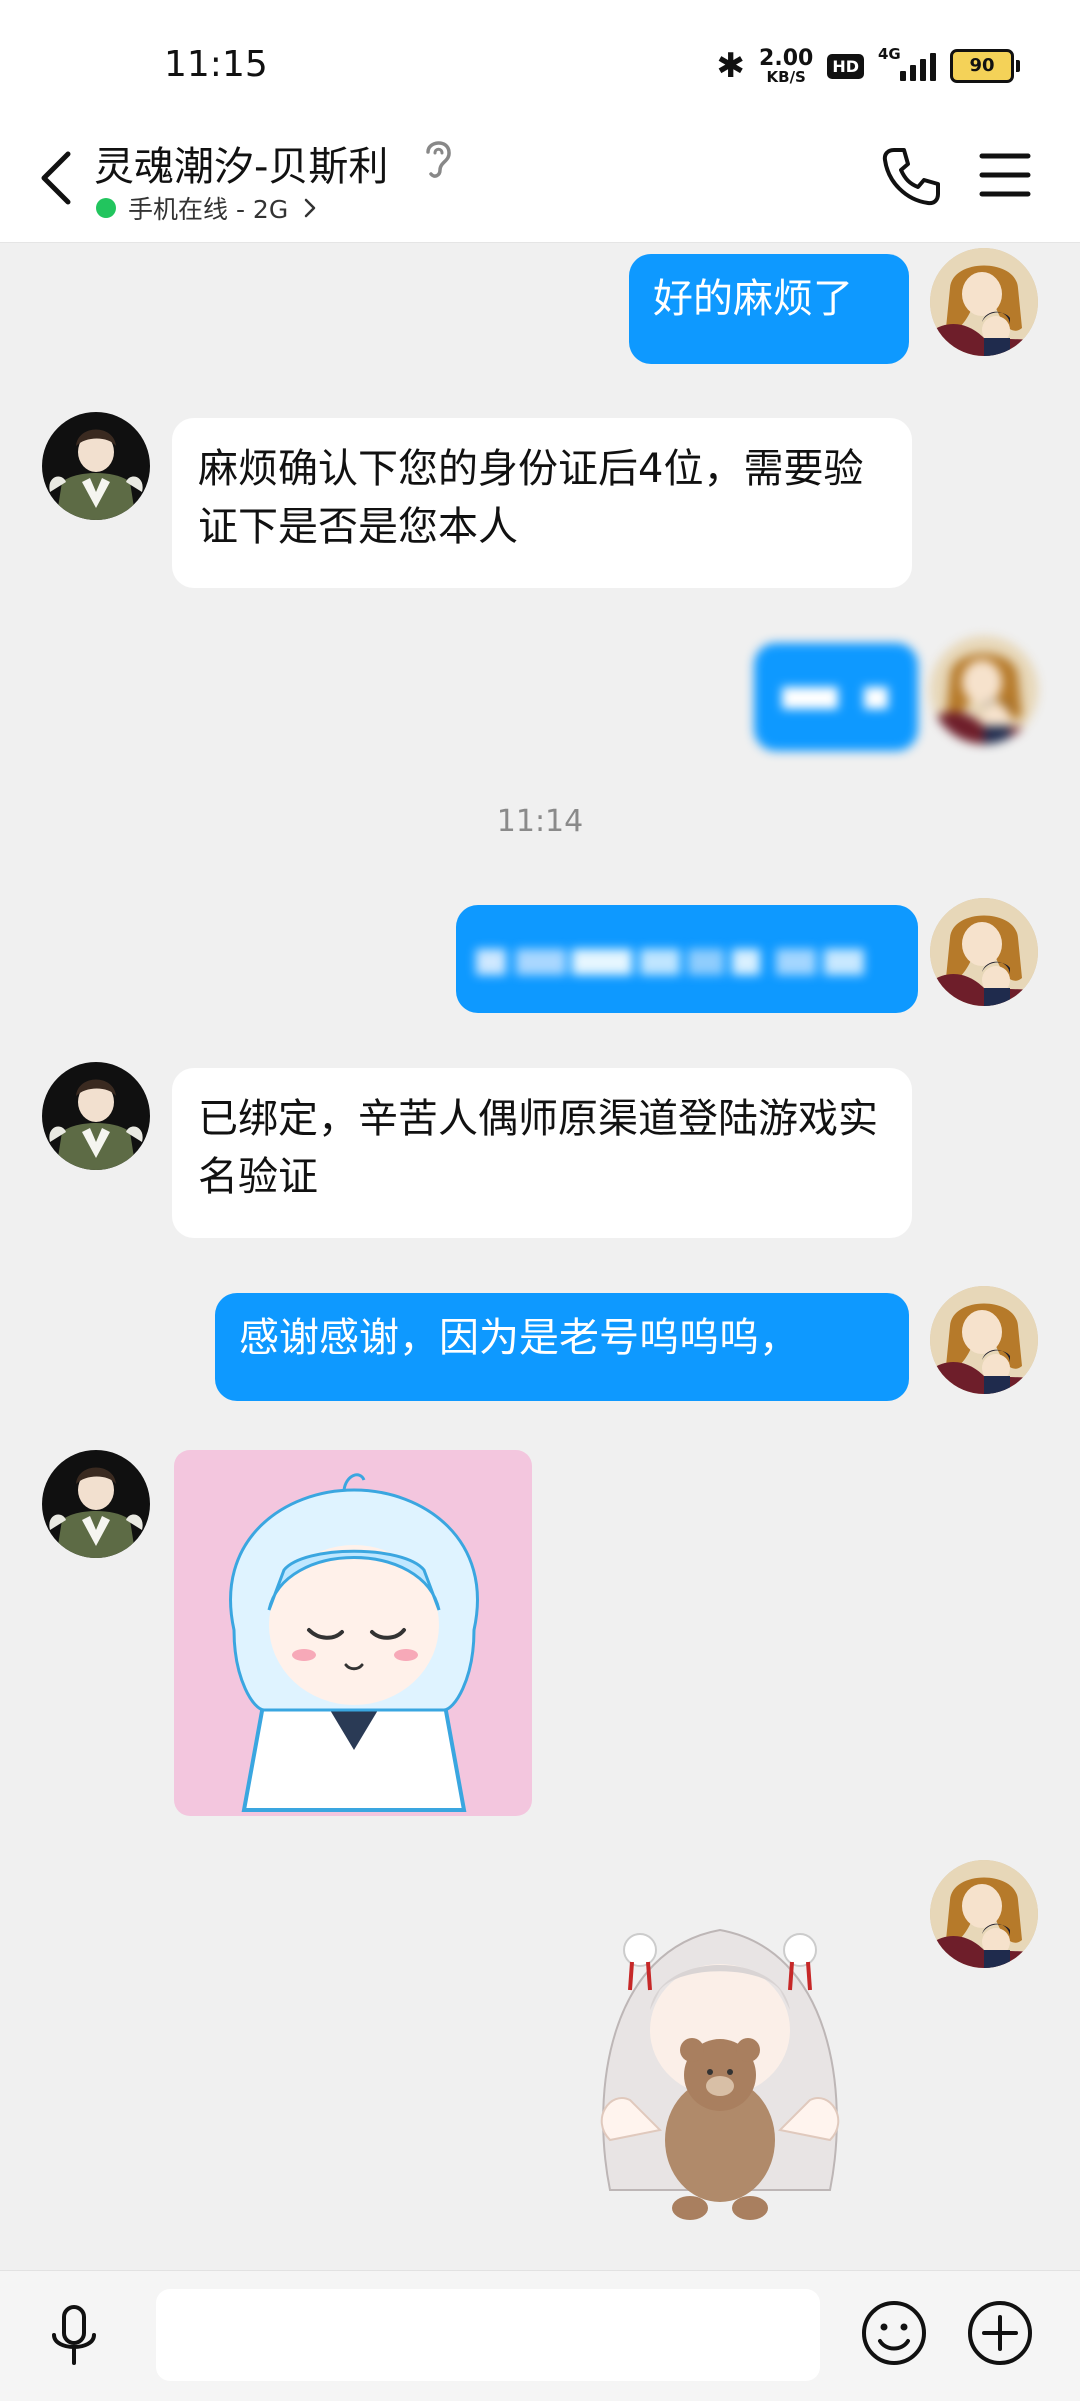  I want to click on message-input, so click(488, 2335).